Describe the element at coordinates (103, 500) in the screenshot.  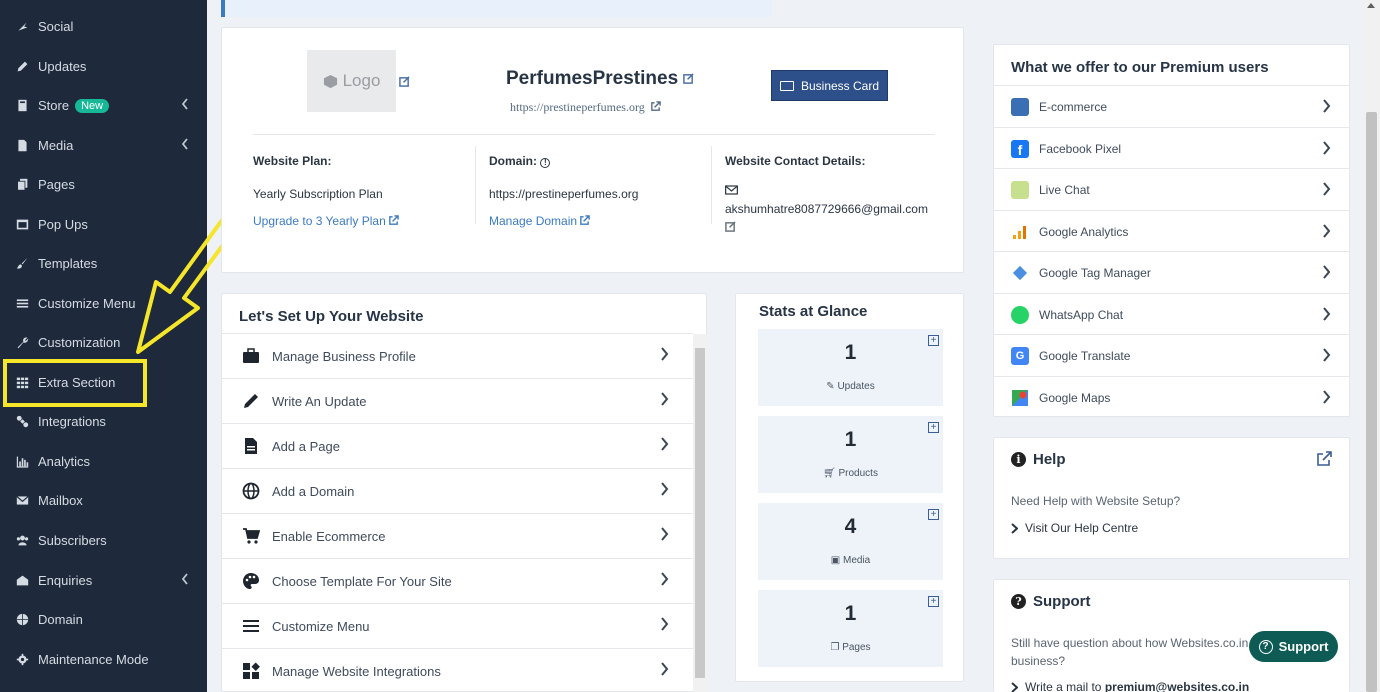
I see `sidebar-item-mailbox: Mailbox` at that location.